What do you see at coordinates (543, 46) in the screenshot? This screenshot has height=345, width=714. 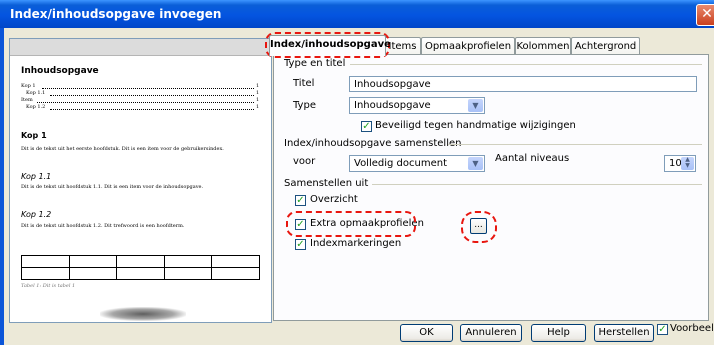 I see `tab-columns: Kolommen` at bounding box center [543, 46].